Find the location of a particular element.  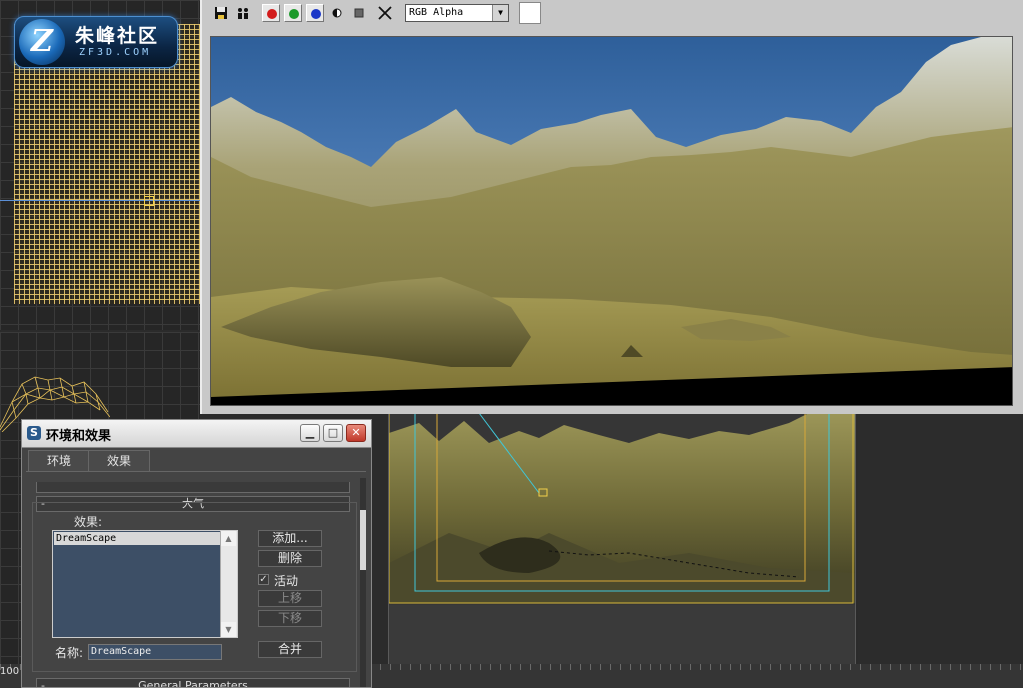

tab-effects: 效果 is located at coordinates (119, 460).